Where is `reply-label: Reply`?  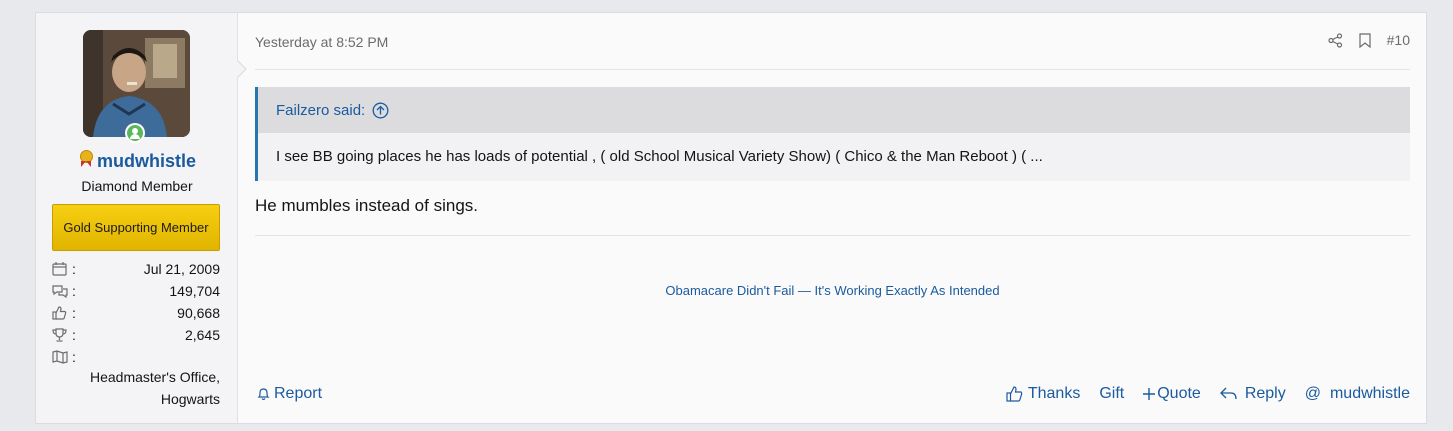
reply-label: Reply is located at coordinates (1265, 394).